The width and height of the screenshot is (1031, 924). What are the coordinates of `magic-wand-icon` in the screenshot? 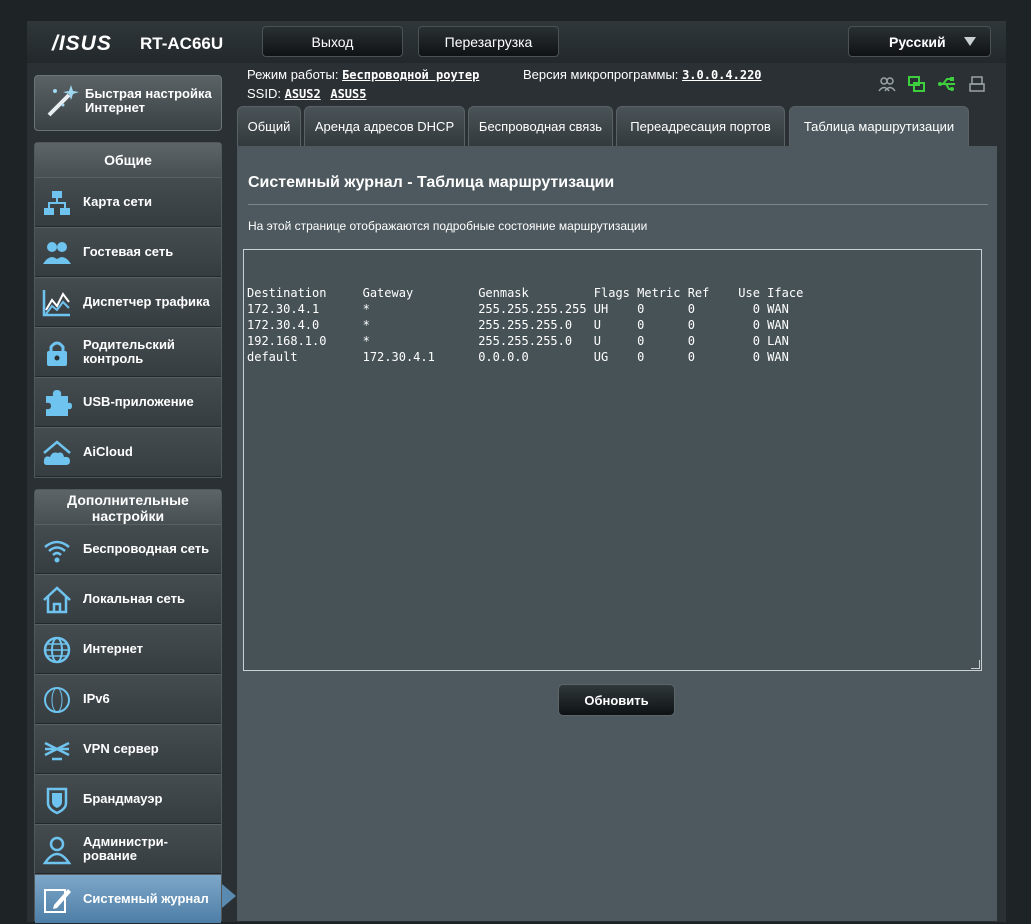 It's located at (63, 101).